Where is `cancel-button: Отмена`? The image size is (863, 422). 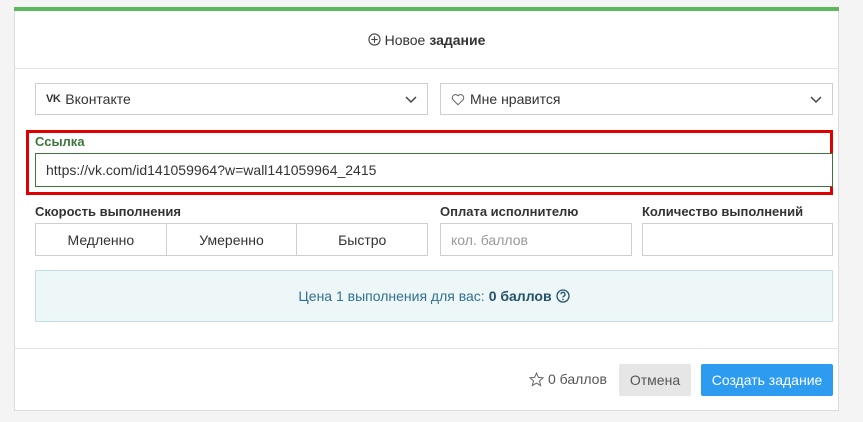
cancel-button: Отмена is located at coordinates (655, 380).